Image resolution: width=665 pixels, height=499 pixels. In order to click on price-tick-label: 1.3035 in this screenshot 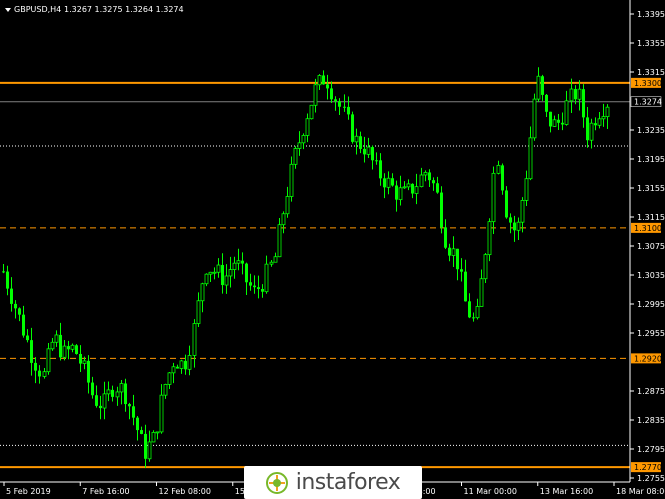, I will do `click(651, 275)`.